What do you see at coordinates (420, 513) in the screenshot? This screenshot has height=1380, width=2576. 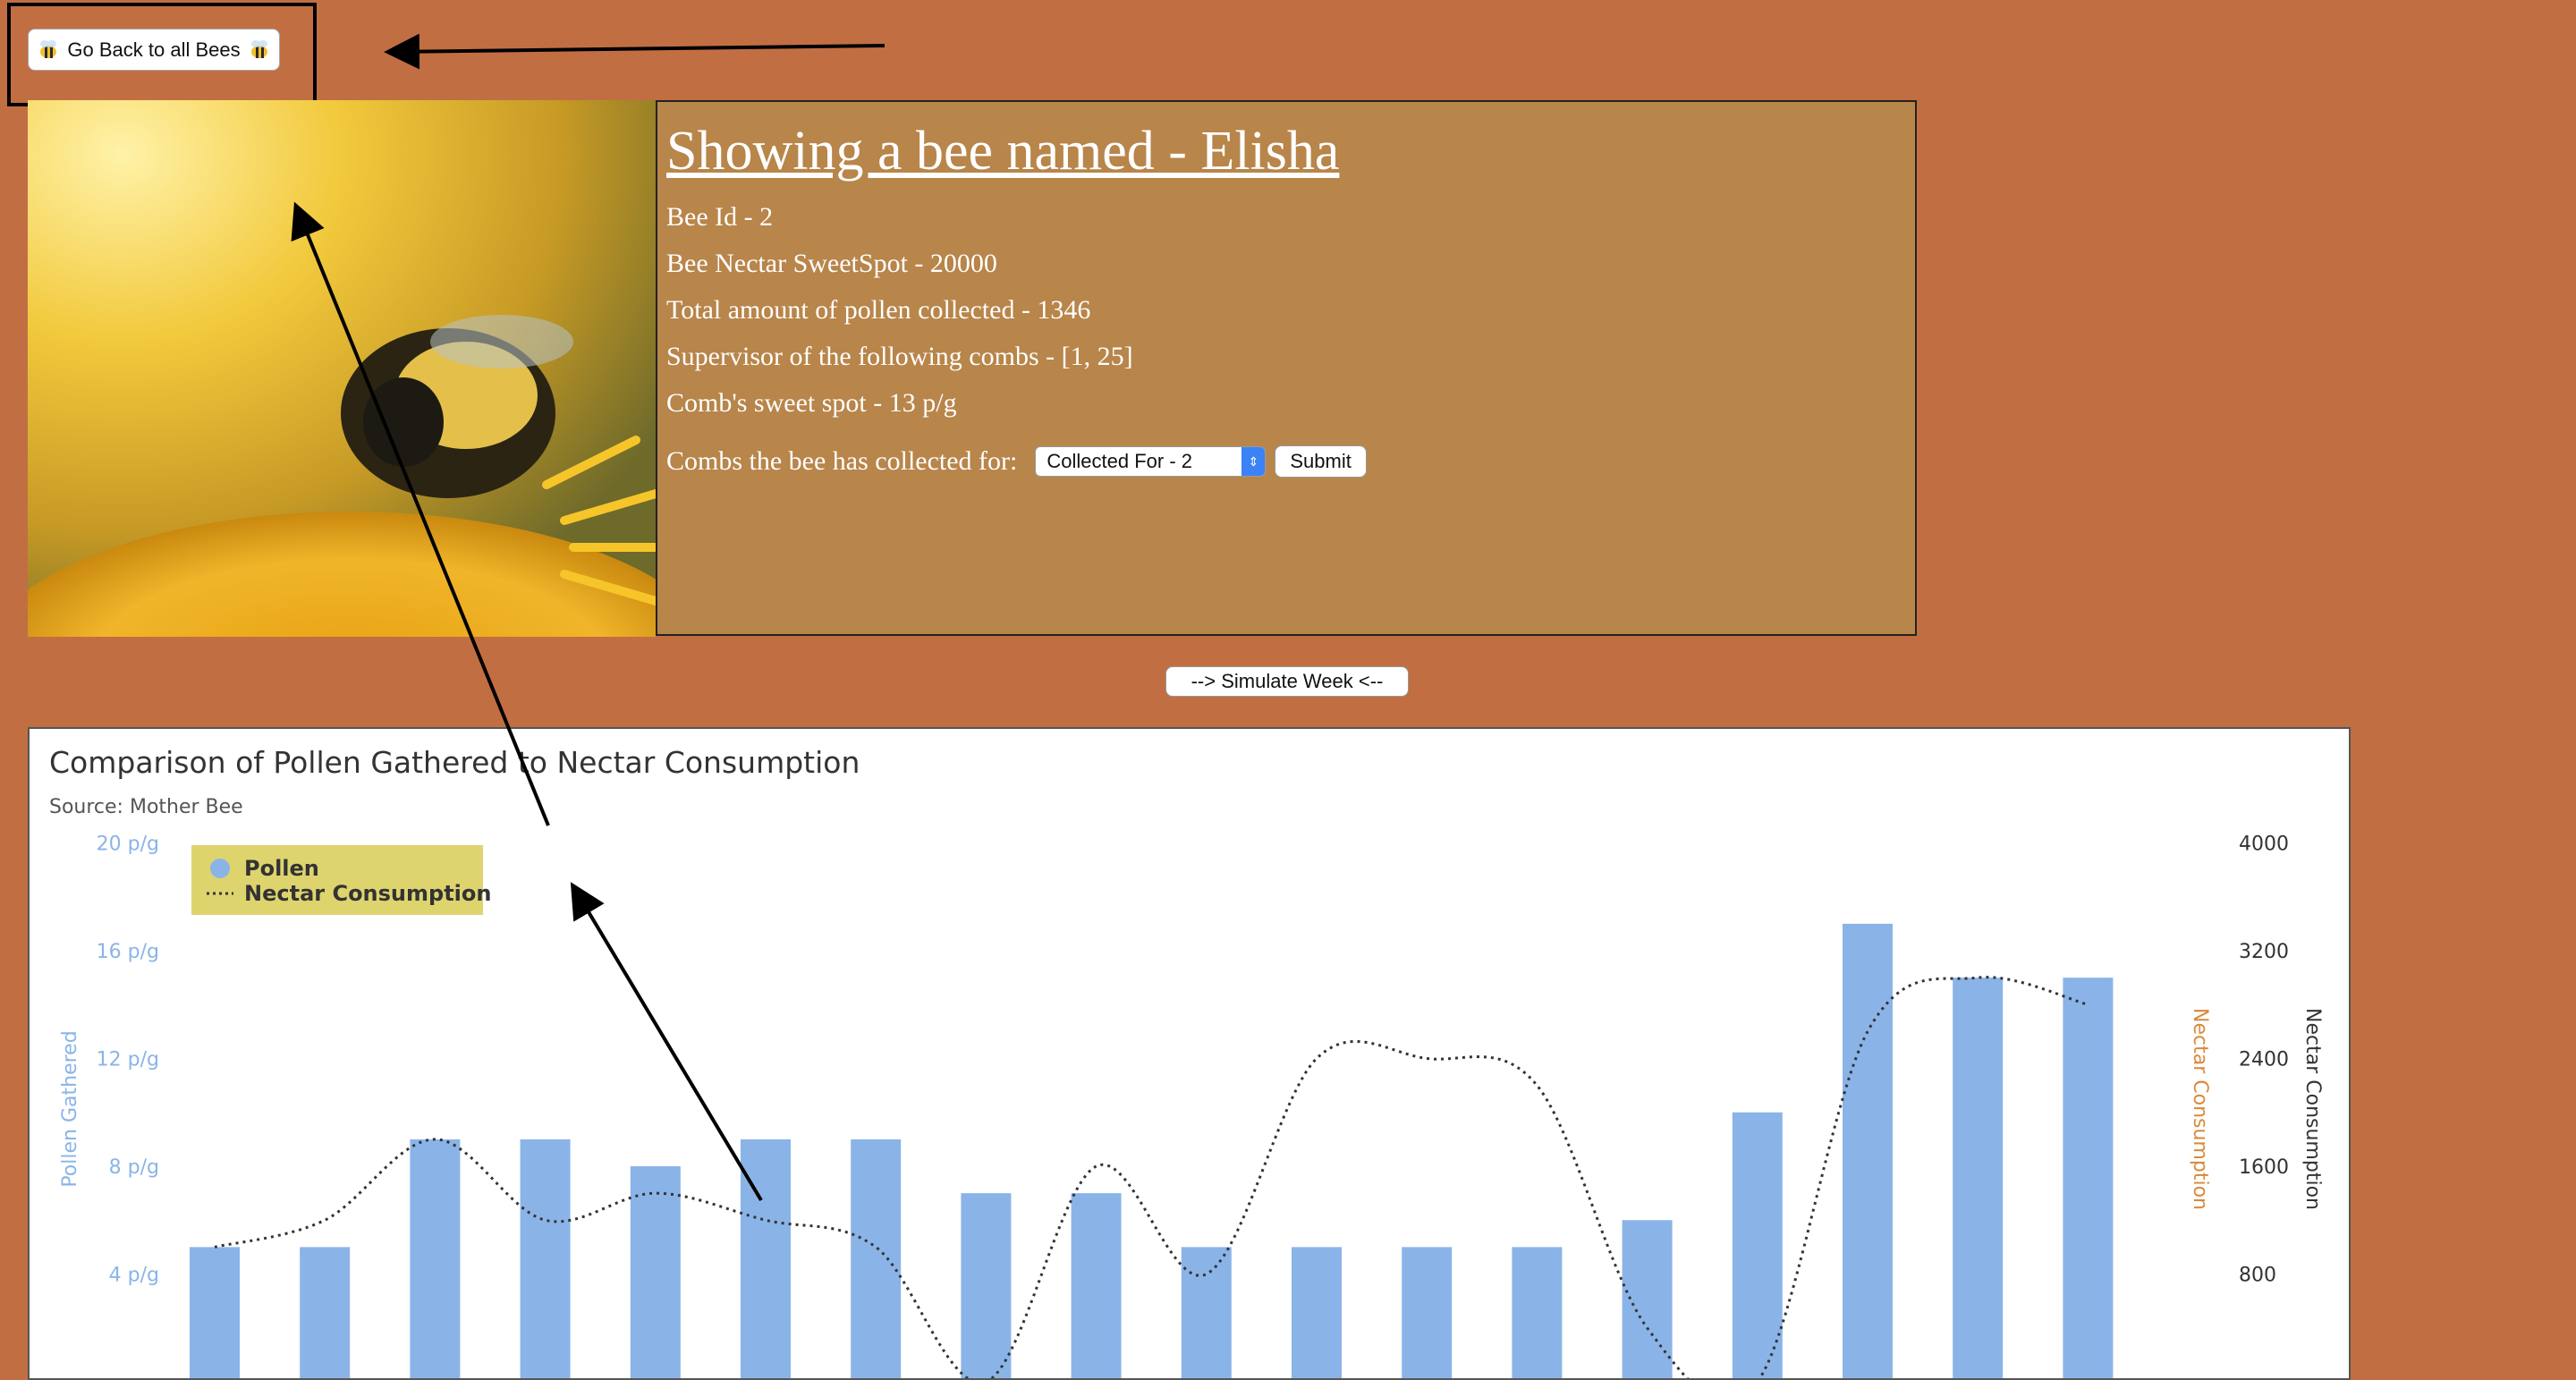 I see `arrow-to-photo` at bounding box center [420, 513].